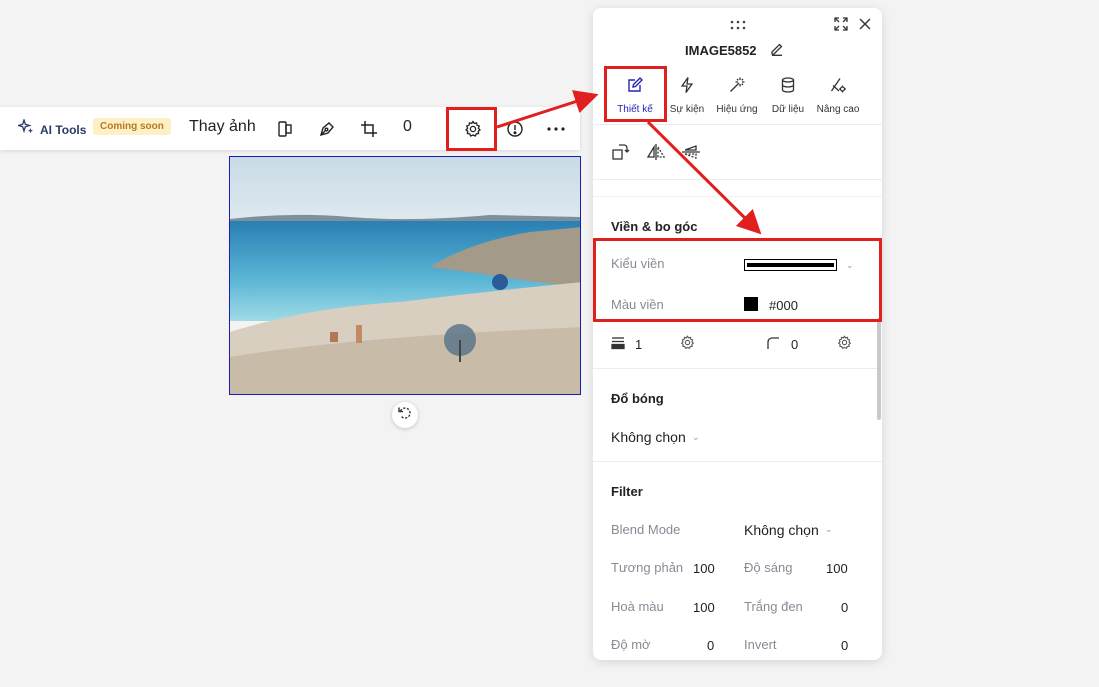  Describe the element at coordinates (132, 126) in the screenshot. I see `coming-soon-badge: Coming soon` at that location.